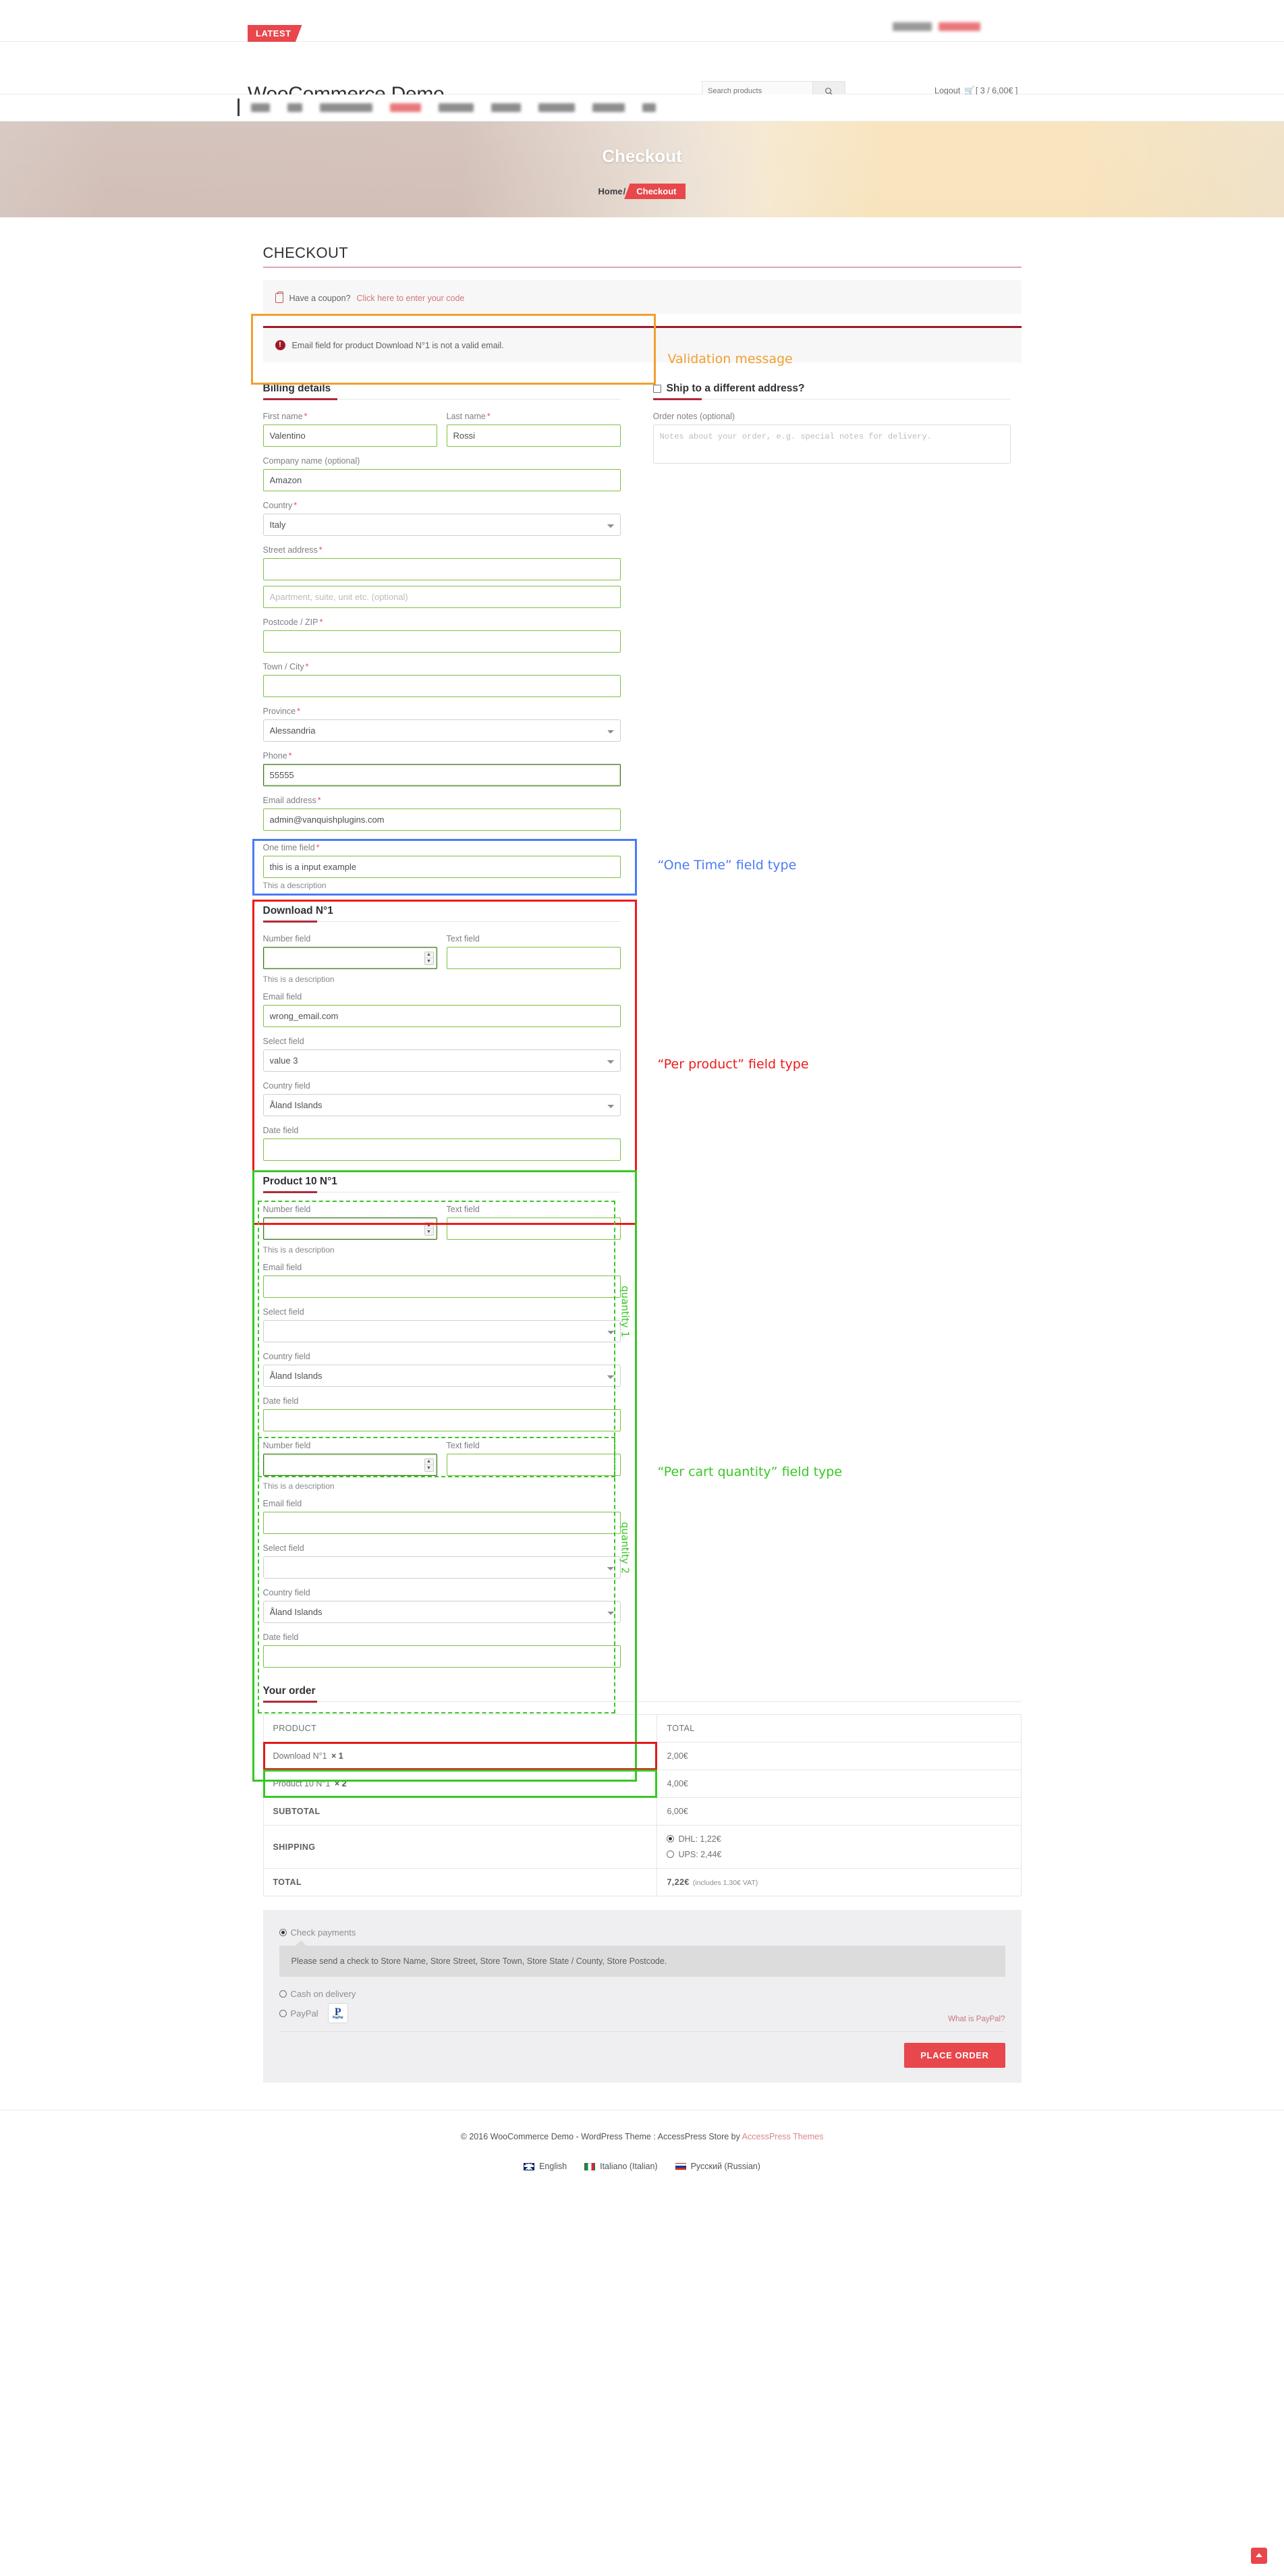 This screenshot has height=2576, width=1284. I want to click on radio-paypal-icon, so click(283, 2013).